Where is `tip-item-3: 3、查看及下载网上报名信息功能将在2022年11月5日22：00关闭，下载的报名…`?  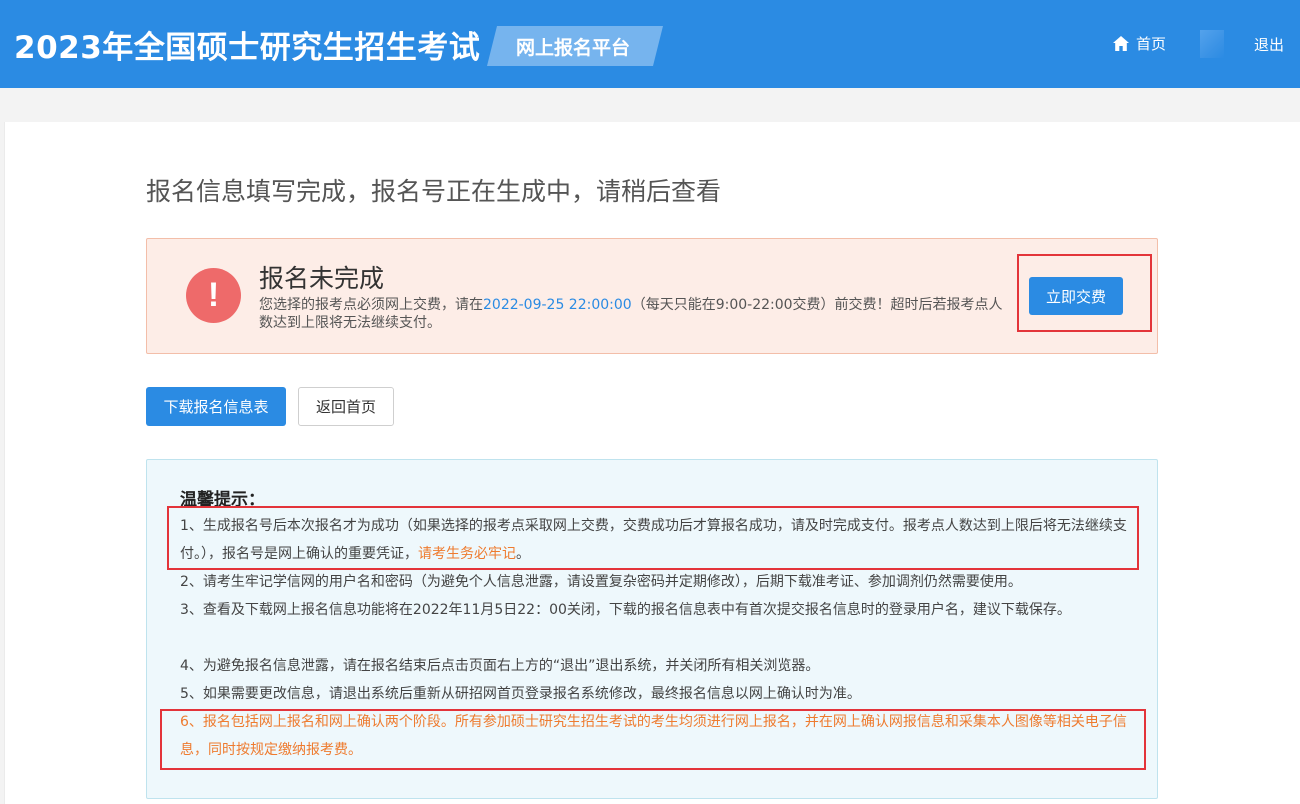
tip-item-3: 3、查看及下载网上报名信息功能将在2022年11月5日22：00关闭，下载的报名… is located at coordinates (625, 610).